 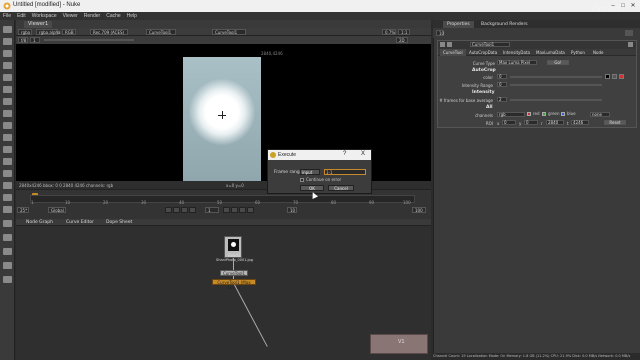 I want to click on tab-background-renders: Background Renders, so click(x=504, y=24).